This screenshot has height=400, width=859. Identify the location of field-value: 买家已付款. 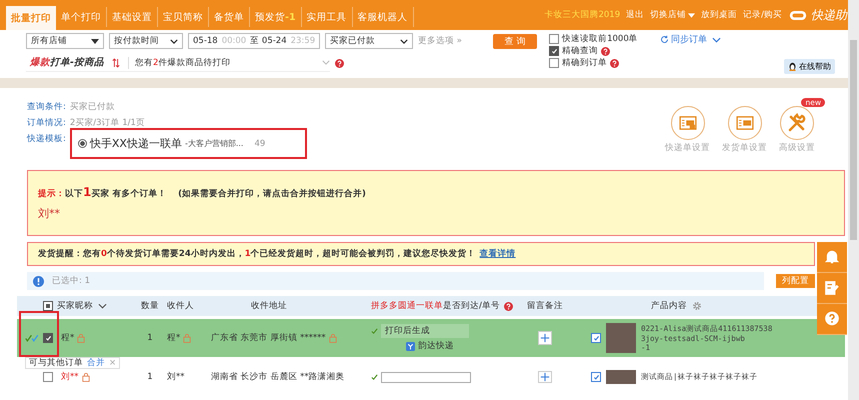
(92, 106).